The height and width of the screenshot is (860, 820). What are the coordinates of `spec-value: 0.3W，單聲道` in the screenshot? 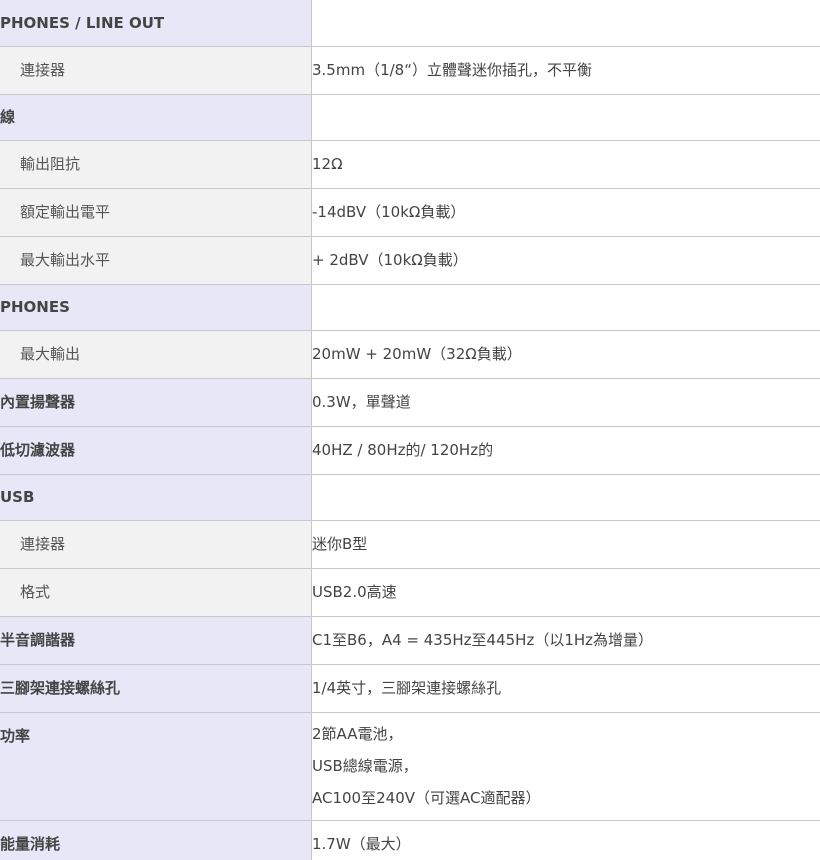 It's located at (565, 402).